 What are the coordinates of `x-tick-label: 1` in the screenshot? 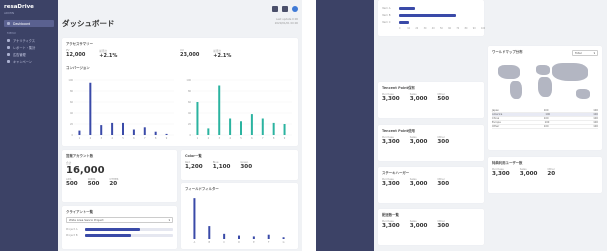 It's located at (80, 138).